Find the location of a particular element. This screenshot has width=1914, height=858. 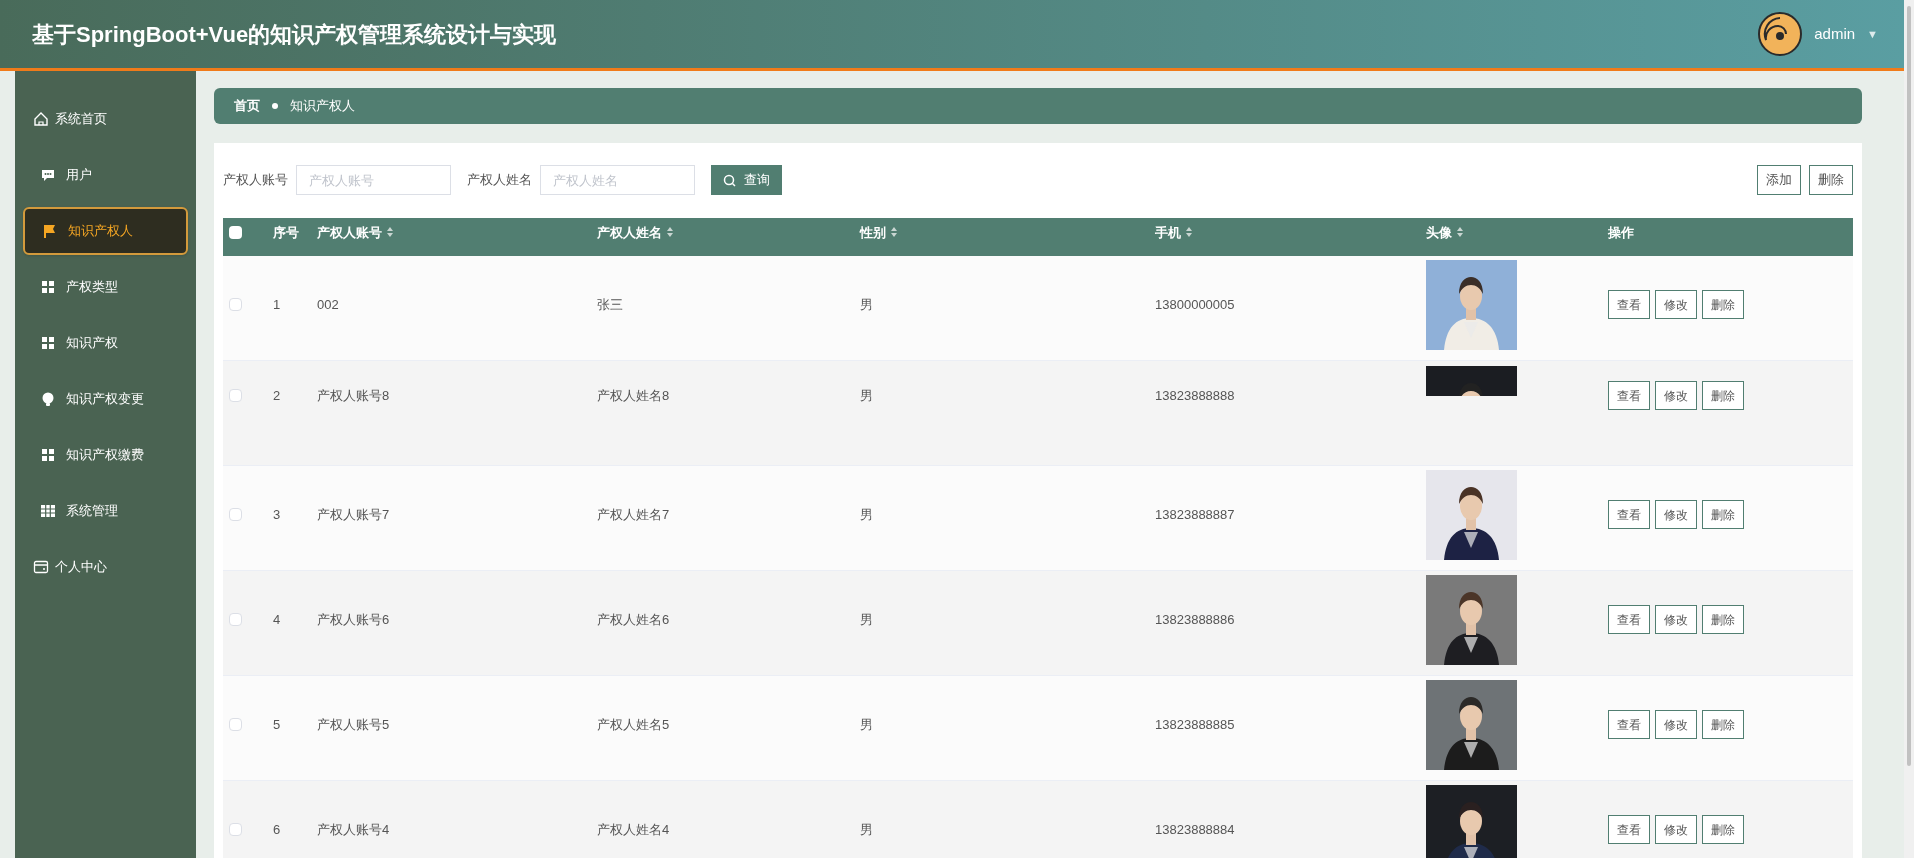

table-cell: 002 is located at coordinates (328, 304).